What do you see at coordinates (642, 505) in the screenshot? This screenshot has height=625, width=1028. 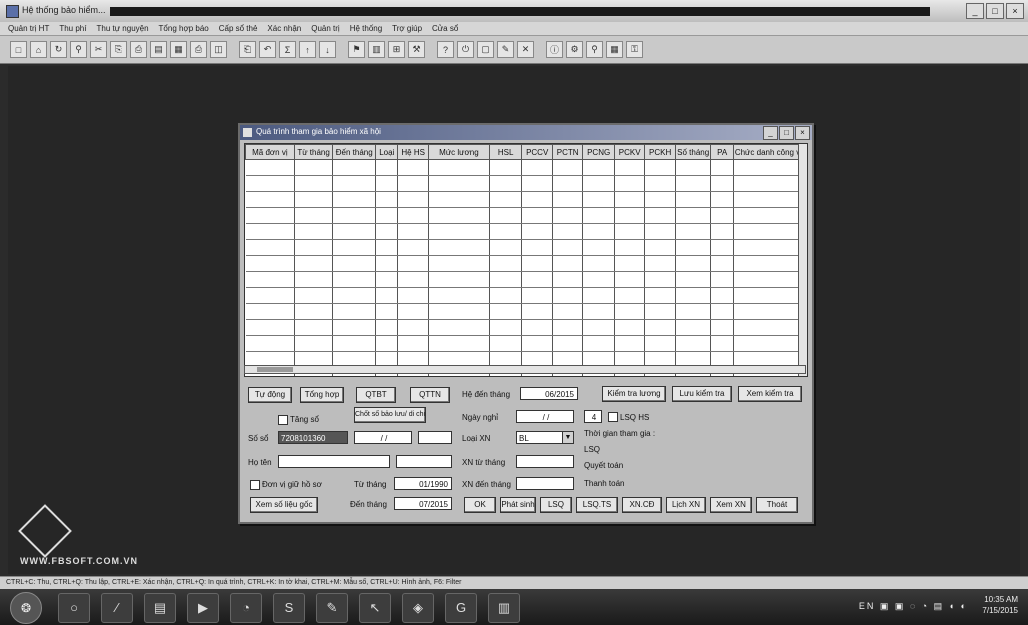 I see `xn-cd-button: XN.CĐ` at bounding box center [642, 505].